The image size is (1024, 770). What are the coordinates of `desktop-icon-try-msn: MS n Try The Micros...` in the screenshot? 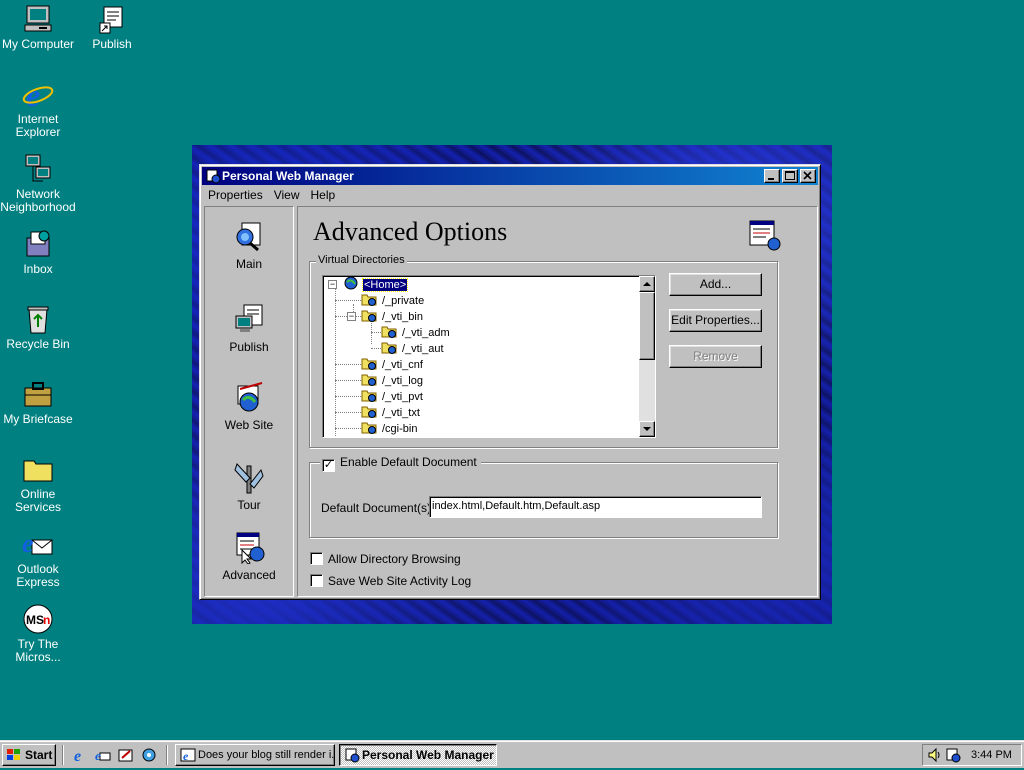 It's located at (38, 633).